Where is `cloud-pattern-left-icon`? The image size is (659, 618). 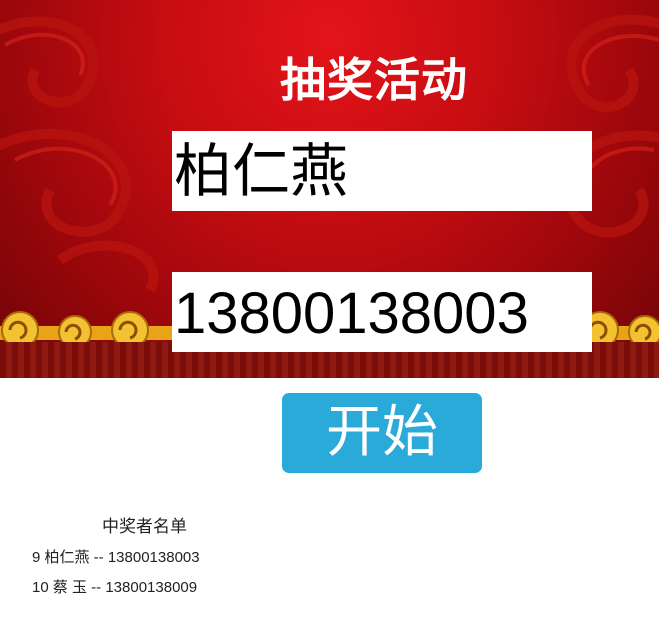 cloud-pattern-left-icon is located at coordinates (79, 154).